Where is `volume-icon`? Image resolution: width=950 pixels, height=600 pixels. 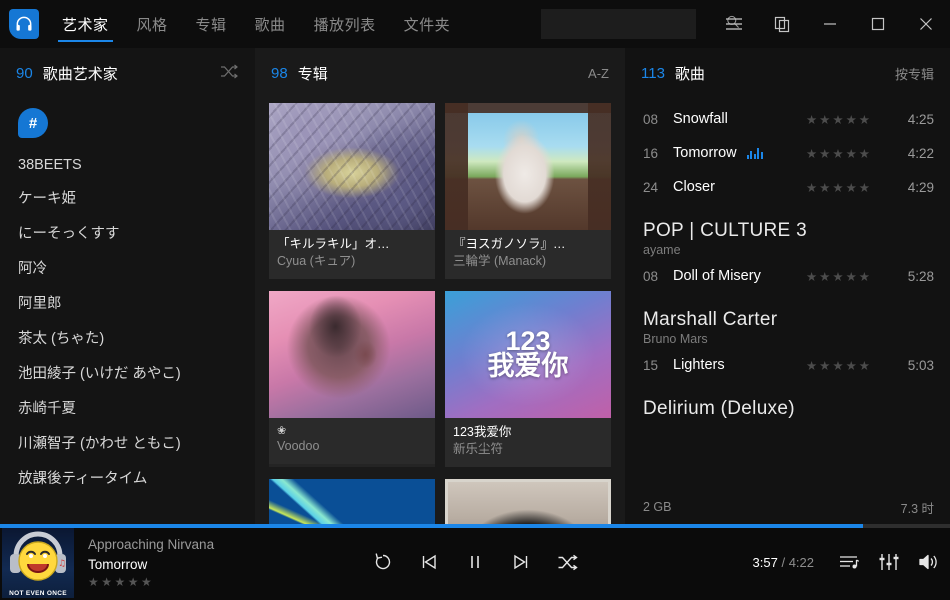
volume-icon is located at coordinates (929, 562).